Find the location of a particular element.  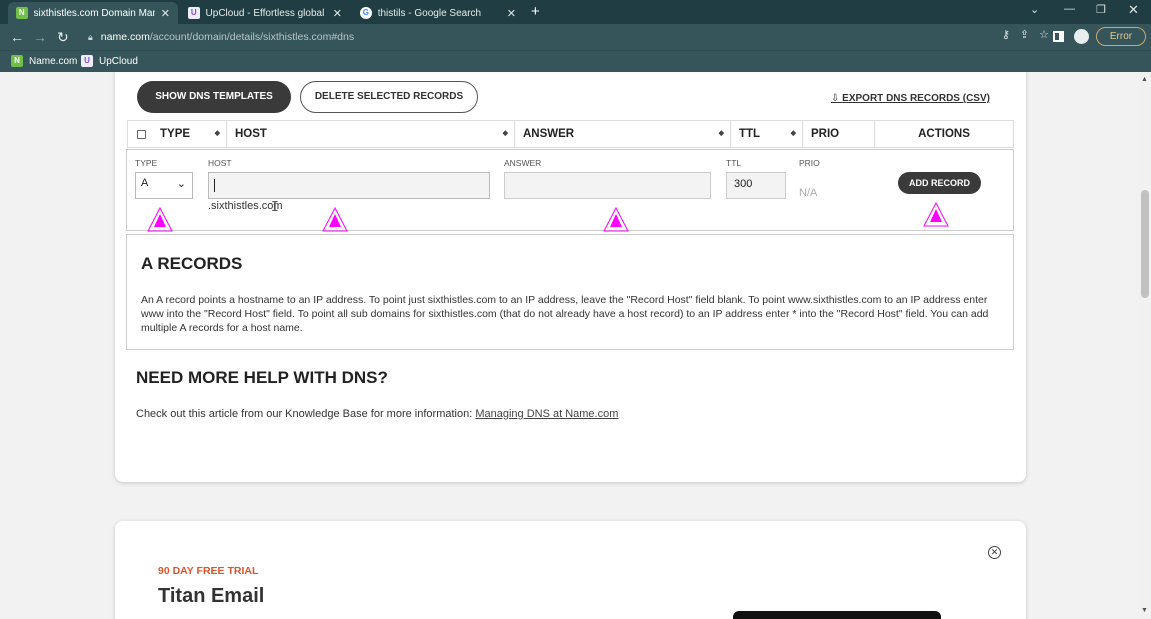

column-actions: ACTIONS is located at coordinates (944, 134).